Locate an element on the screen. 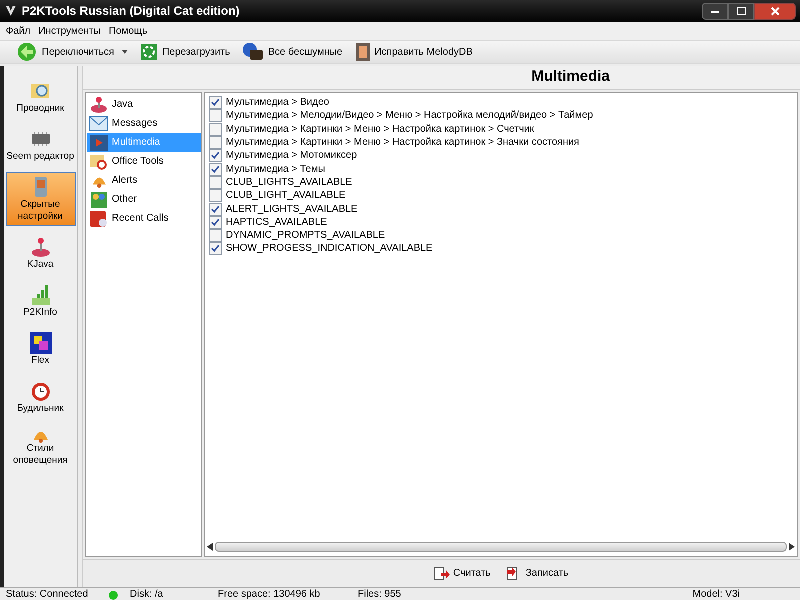  maximize-icon is located at coordinates (741, 11).